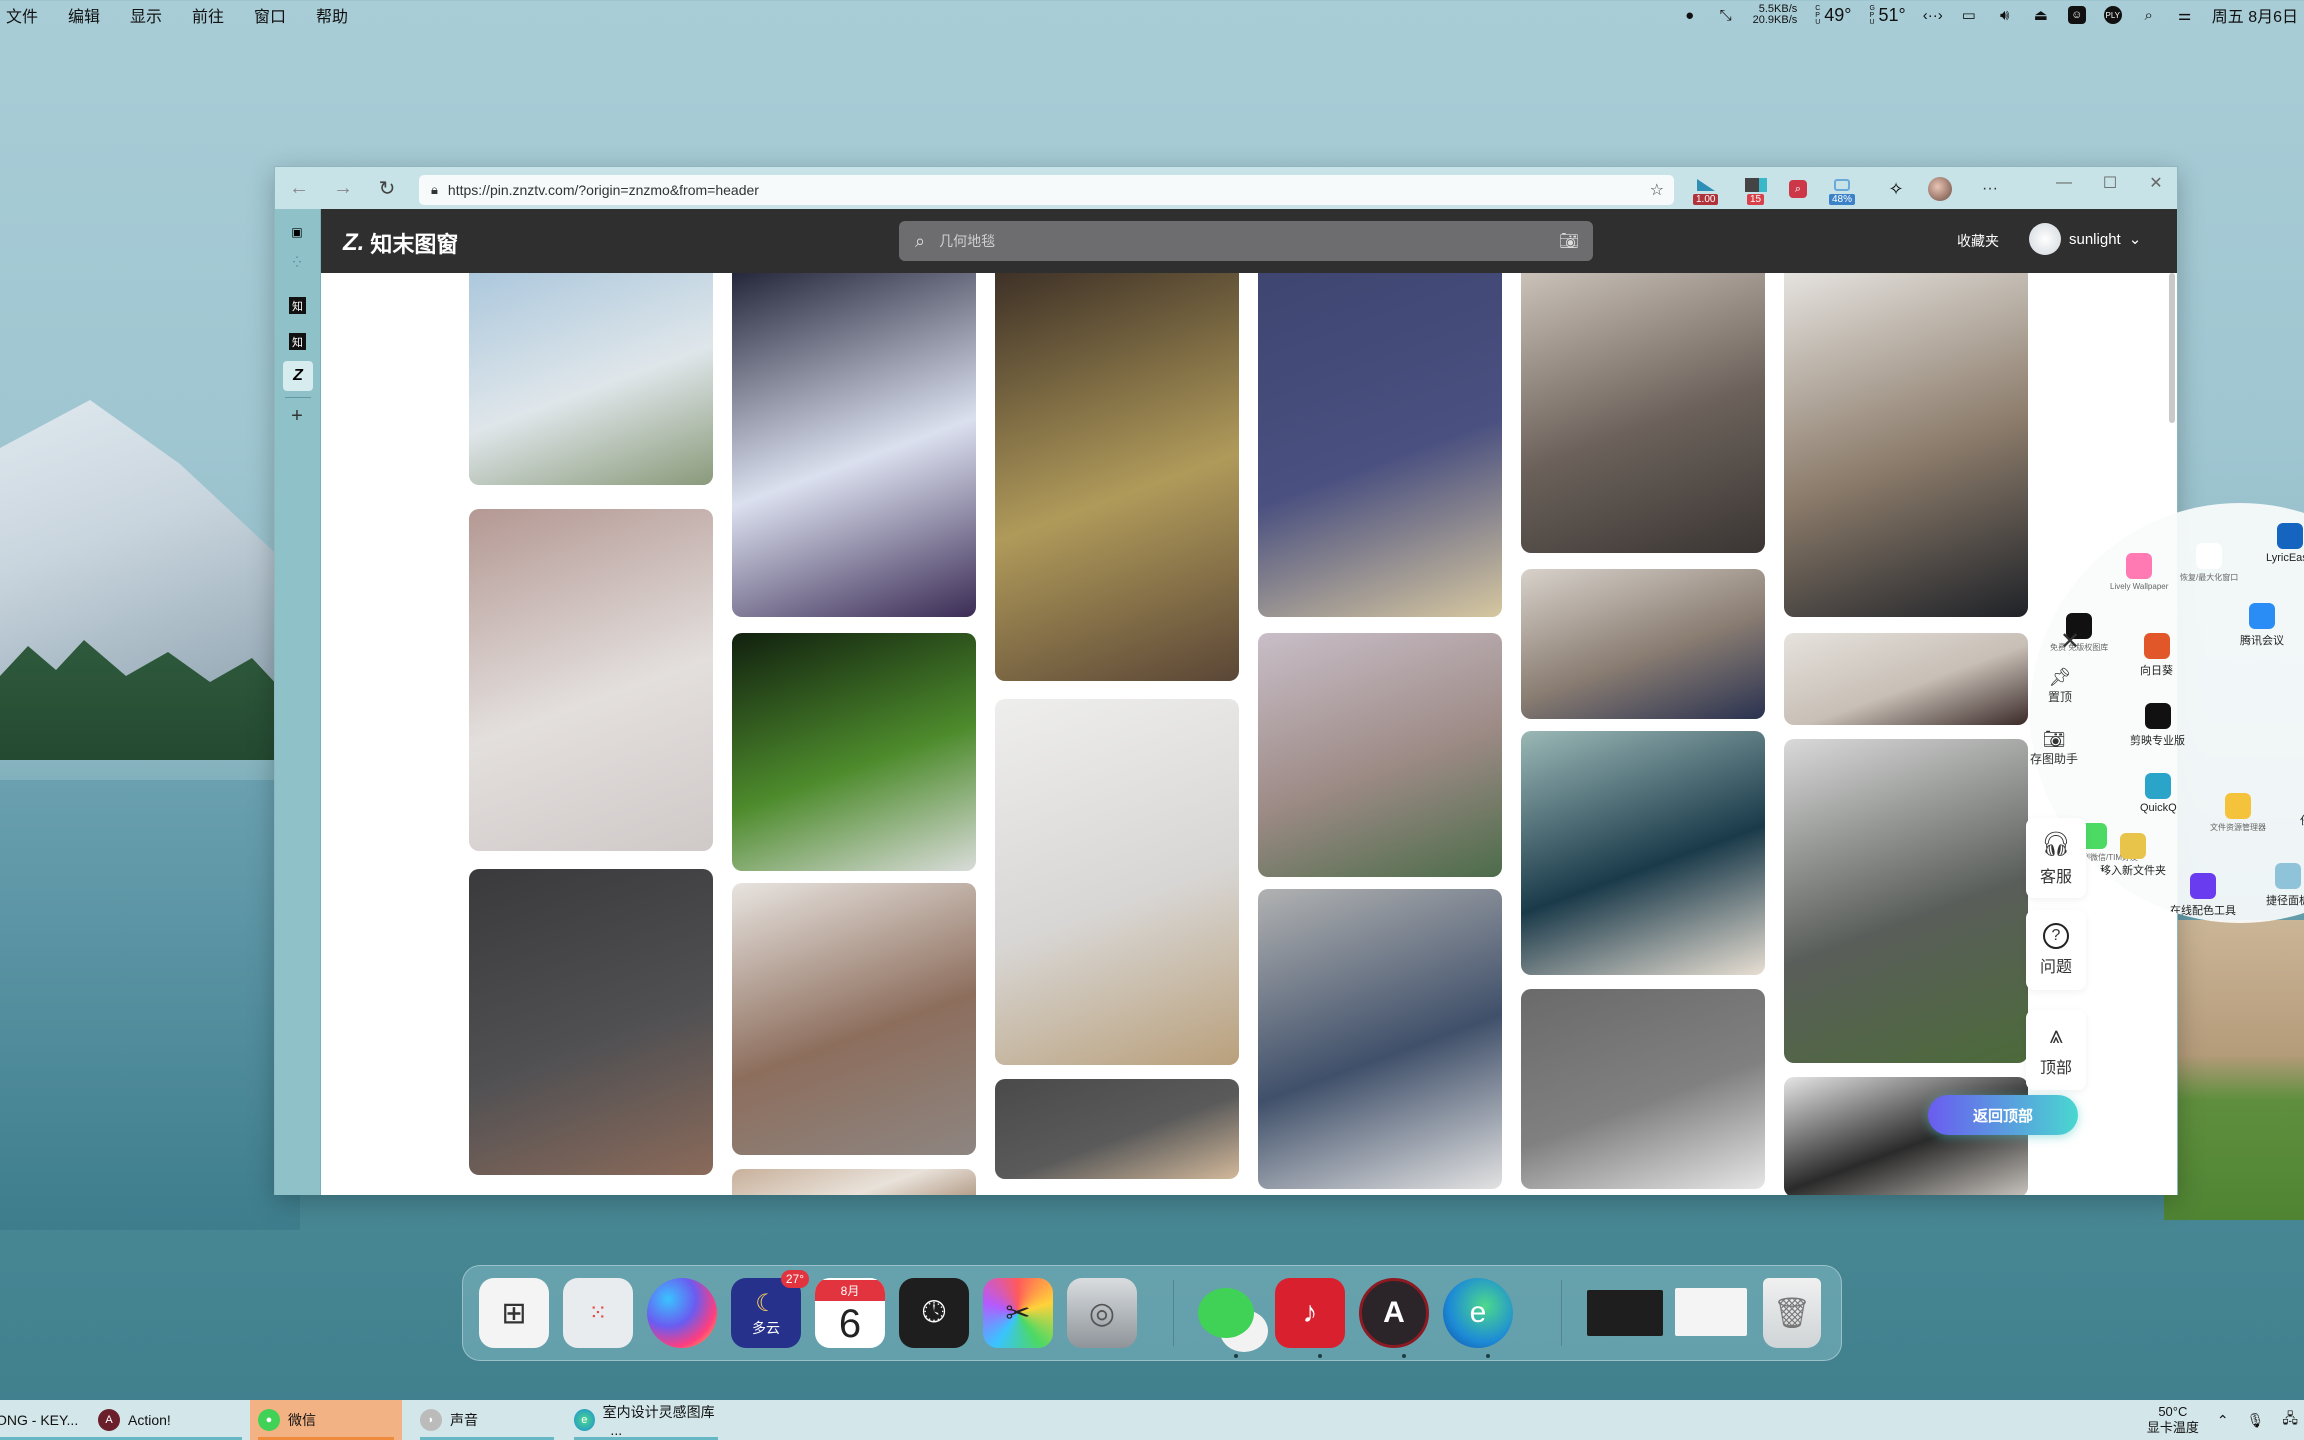 The image size is (2304, 1440). Describe the element at coordinates (2209, 563) in the screenshot. I see `radial-item: 恢复/最大化窗口` at that location.